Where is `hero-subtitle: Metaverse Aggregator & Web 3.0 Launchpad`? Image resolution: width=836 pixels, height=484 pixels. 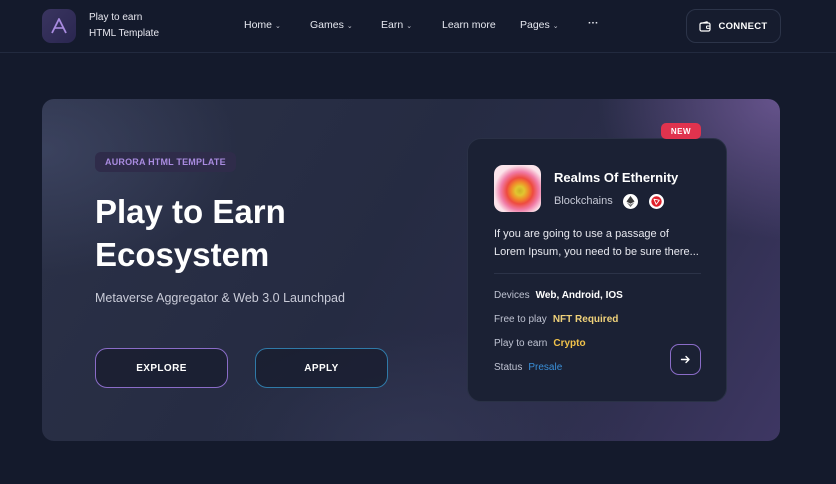 hero-subtitle: Metaverse Aggregator & Web 3.0 Launchpad is located at coordinates (220, 298).